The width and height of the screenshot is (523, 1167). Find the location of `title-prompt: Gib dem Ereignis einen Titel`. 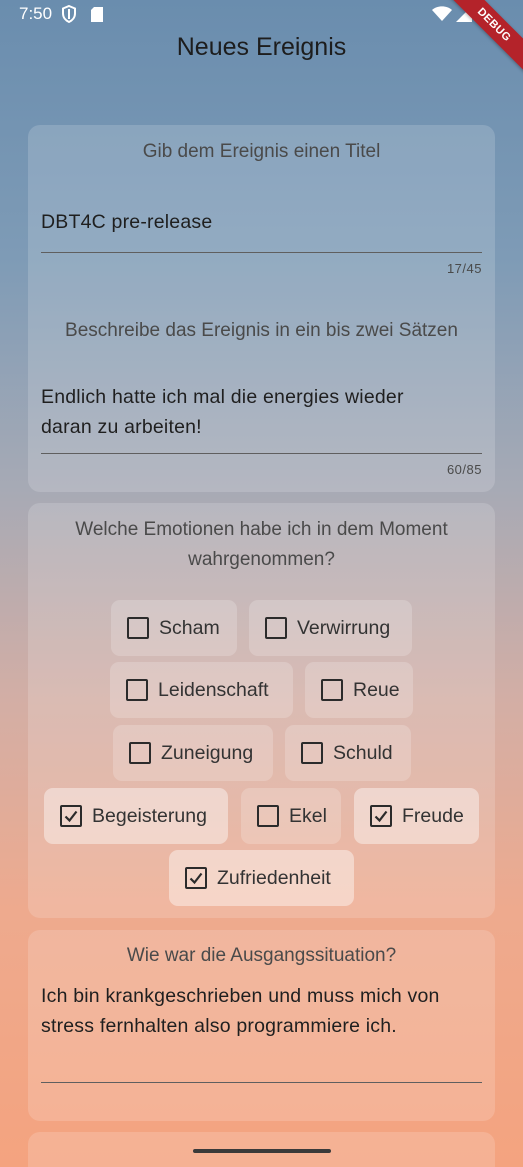

title-prompt: Gib dem Ereignis einen Titel is located at coordinates (261, 151).